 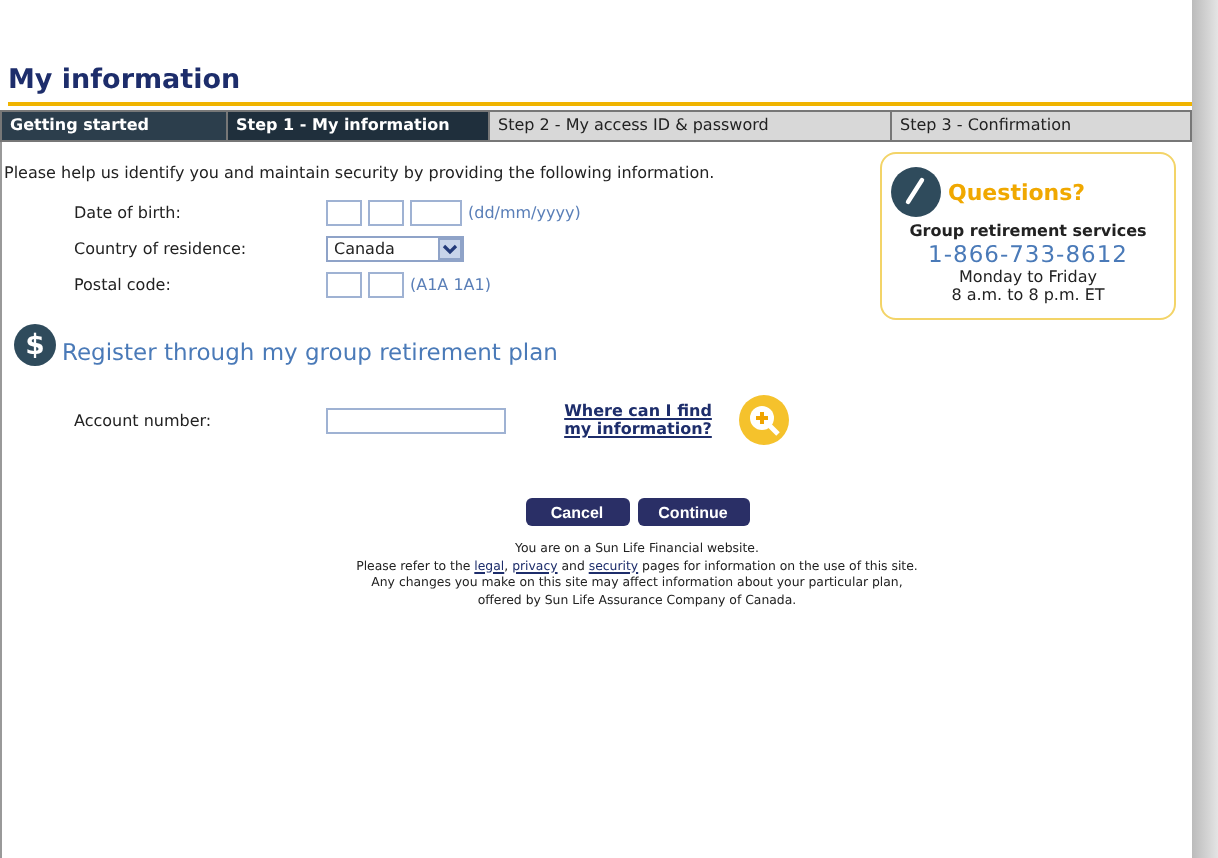 I want to click on account-number-field, so click(x=416, y=420).